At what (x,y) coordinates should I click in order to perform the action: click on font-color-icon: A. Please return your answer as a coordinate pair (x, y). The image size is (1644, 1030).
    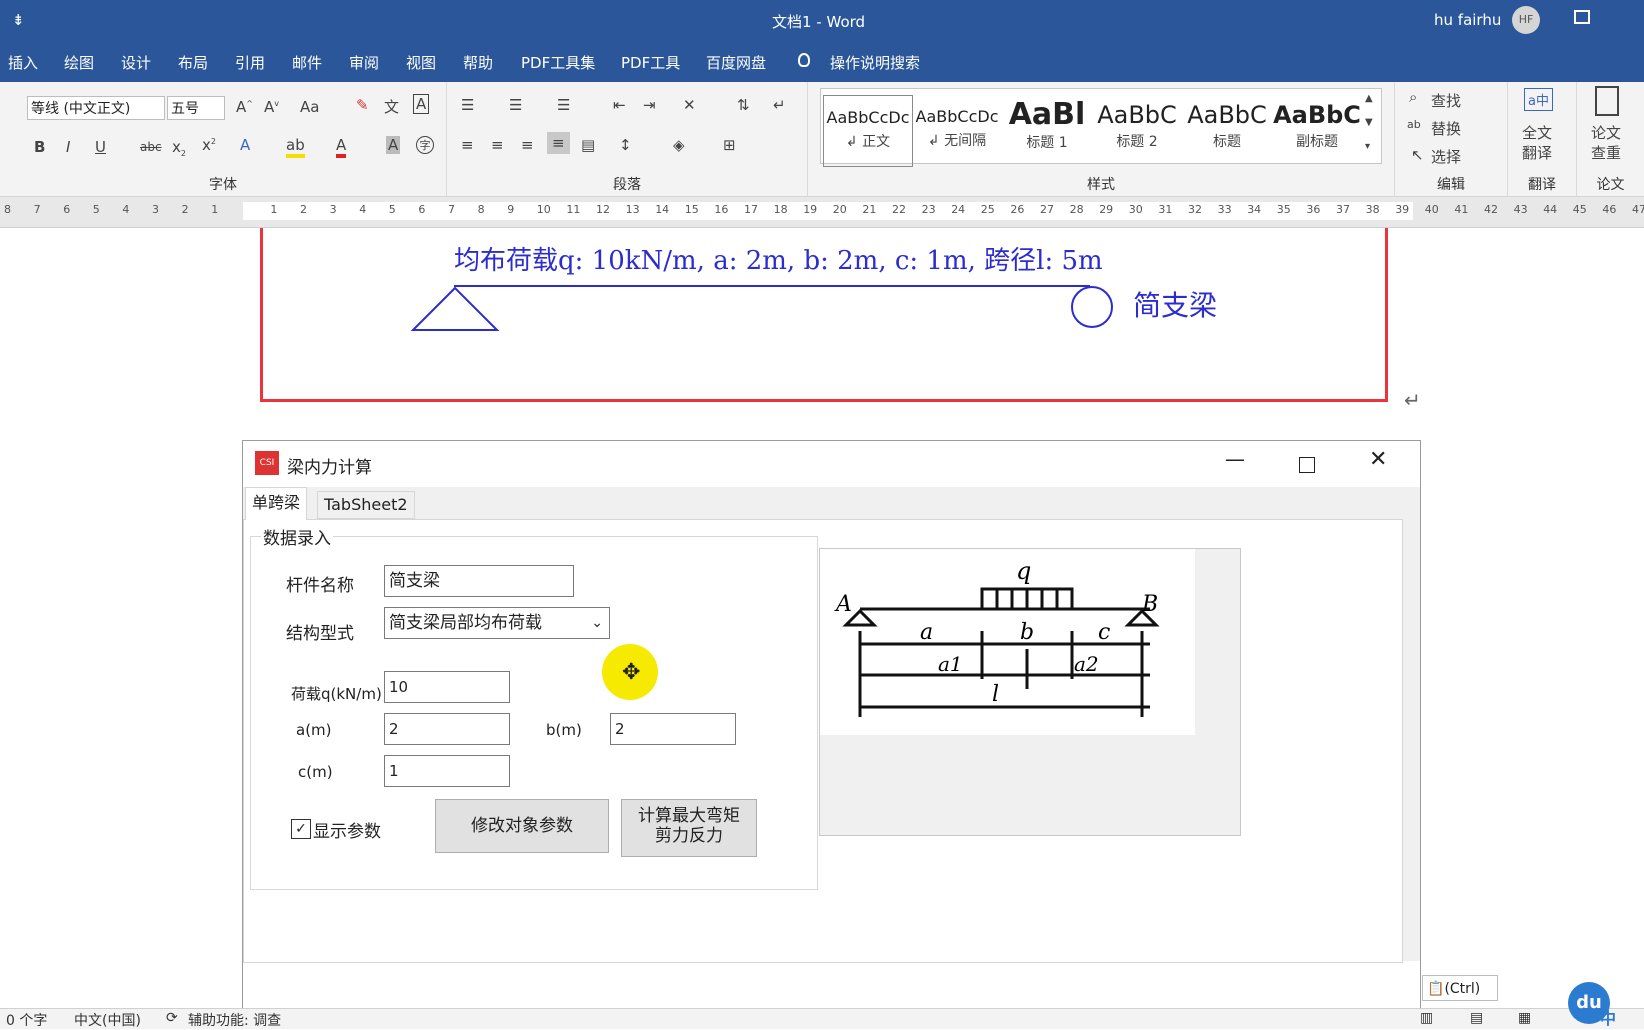
    Looking at the image, I should click on (341, 147).